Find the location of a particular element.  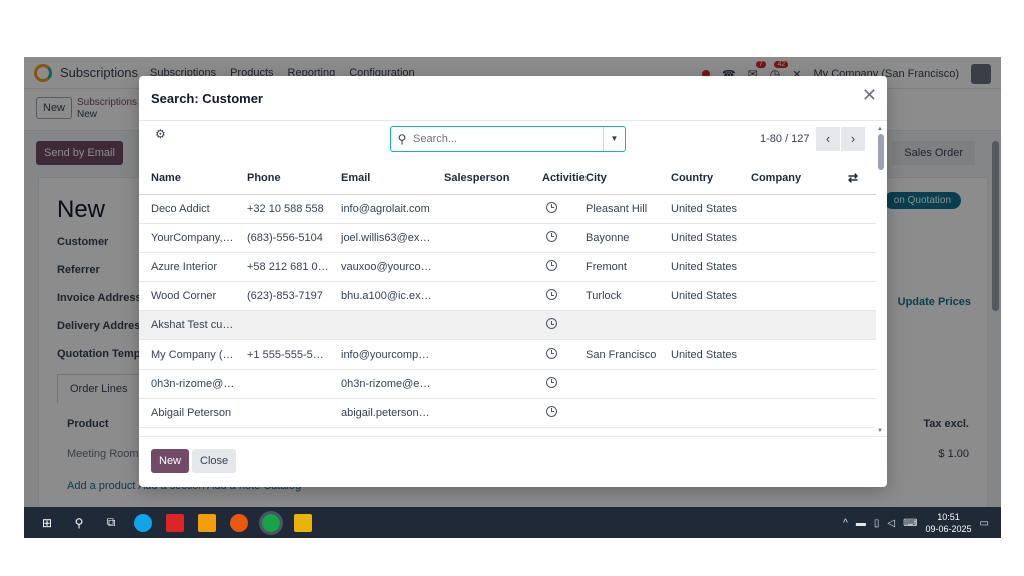

search-input is located at coordinates (508, 139).